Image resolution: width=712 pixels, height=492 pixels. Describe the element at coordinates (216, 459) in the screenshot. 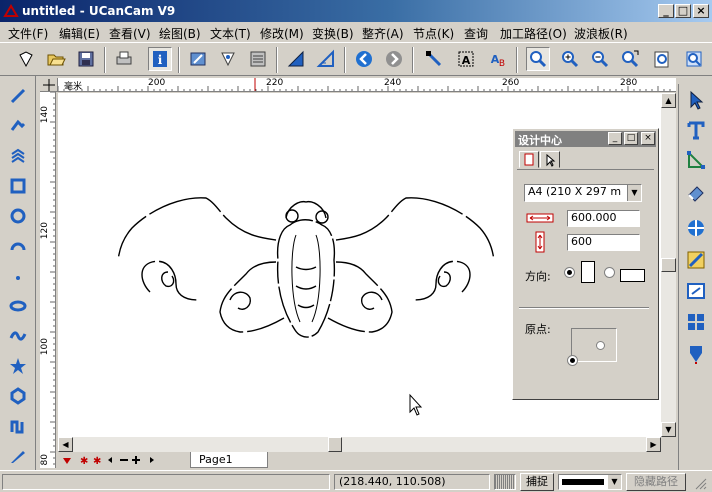

I see `page-tab-label: Page1` at that location.